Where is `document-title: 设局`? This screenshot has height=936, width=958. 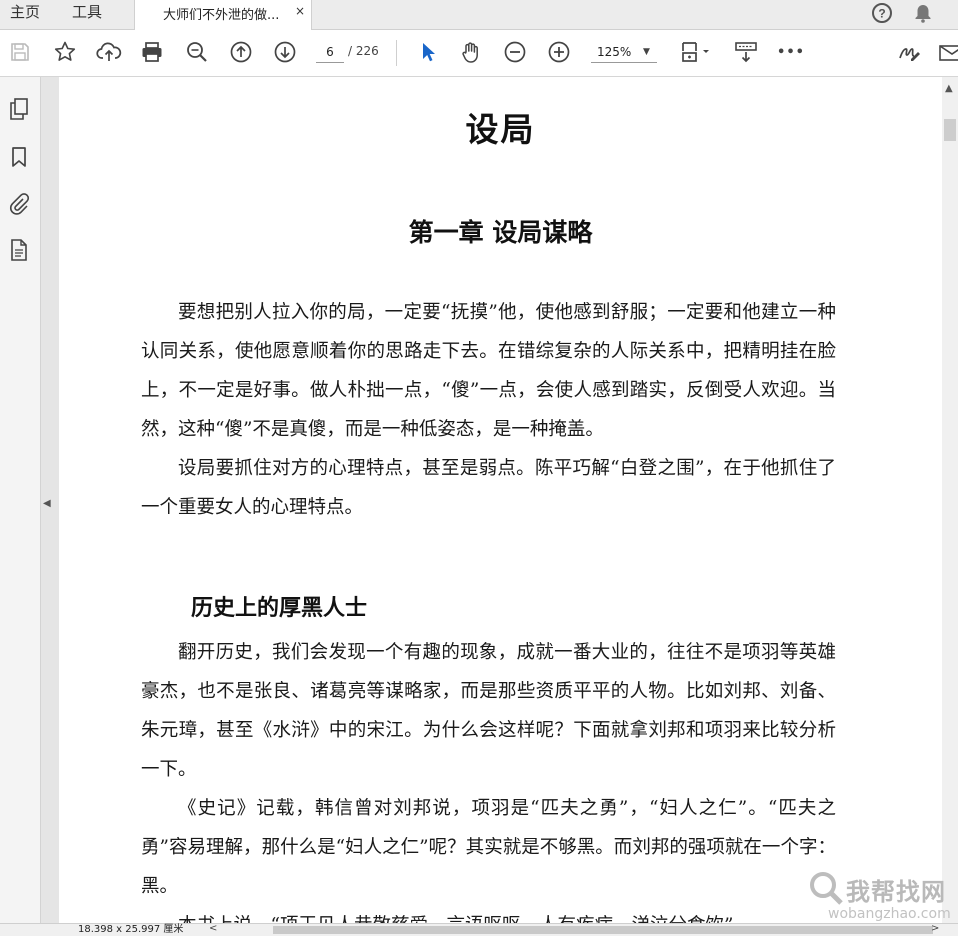 document-title: 设局 is located at coordinates (500, 129).